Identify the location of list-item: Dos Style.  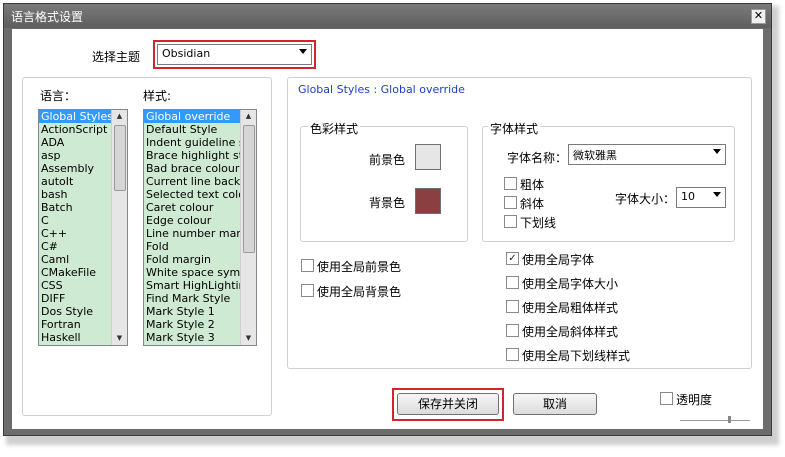
(76, 311).